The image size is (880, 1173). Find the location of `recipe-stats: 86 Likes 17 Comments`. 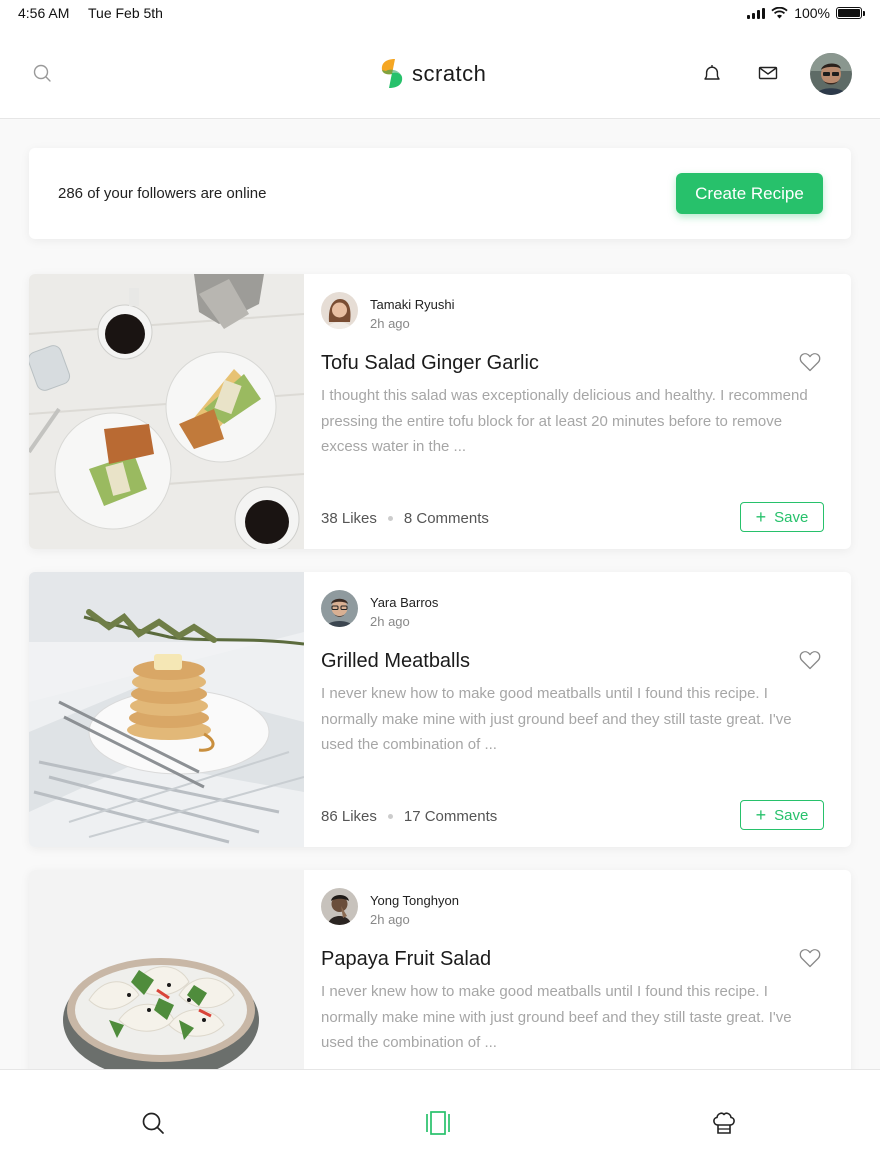

recipe-stats: 86 Likes 17 Comments is located at coordinates (409, 816).